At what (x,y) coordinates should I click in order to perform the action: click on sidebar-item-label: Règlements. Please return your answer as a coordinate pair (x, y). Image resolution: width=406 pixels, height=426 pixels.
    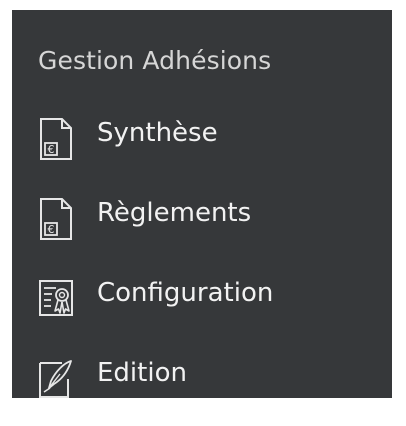
    Looking at the image, I should click on (174, 213).